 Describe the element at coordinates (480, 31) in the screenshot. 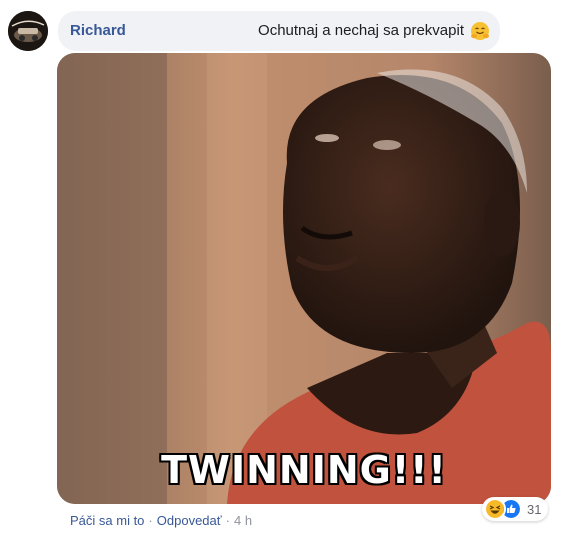

I see `hugging-face-emoji-icon` at that location.